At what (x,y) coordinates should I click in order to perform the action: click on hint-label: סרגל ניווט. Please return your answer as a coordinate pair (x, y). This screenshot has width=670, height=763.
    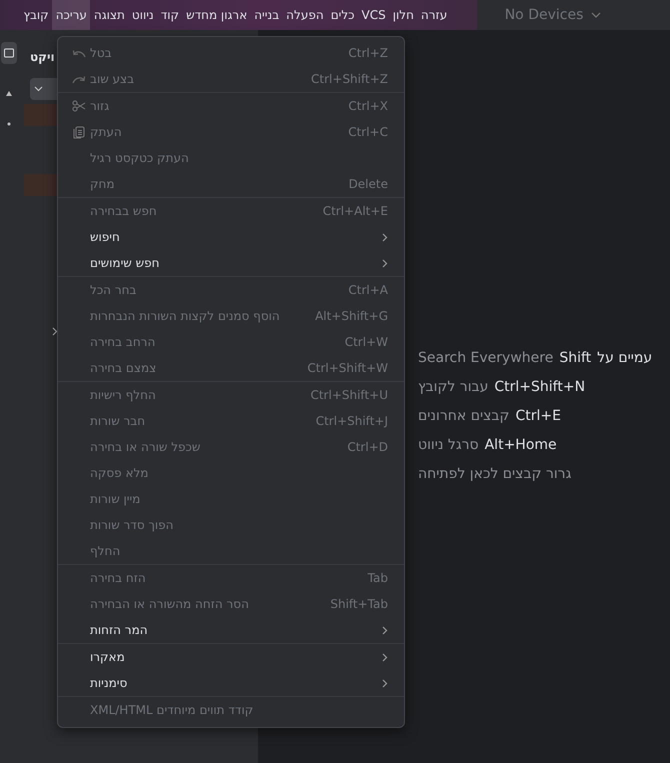
    Looking at the image, I should click on (448, 445).